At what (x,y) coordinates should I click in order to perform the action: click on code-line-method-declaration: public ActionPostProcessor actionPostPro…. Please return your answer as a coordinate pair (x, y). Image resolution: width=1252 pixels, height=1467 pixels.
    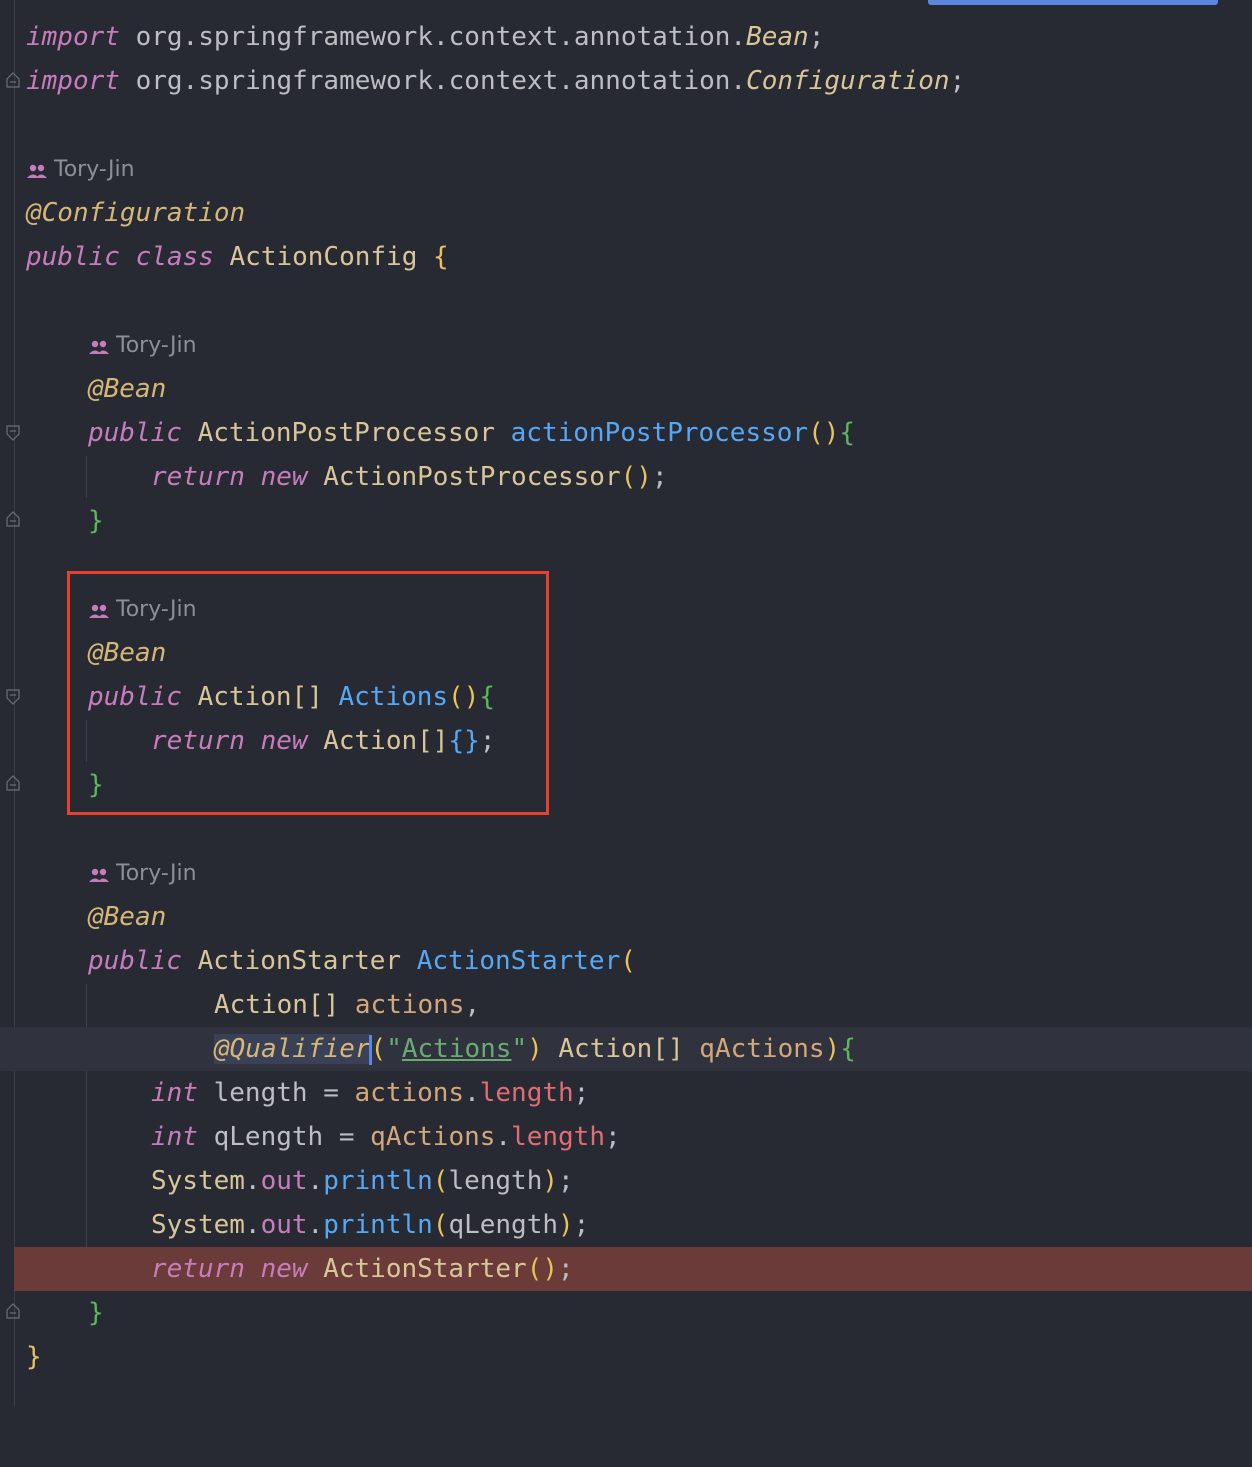
    Looking at the image, I should click on (626, 433).